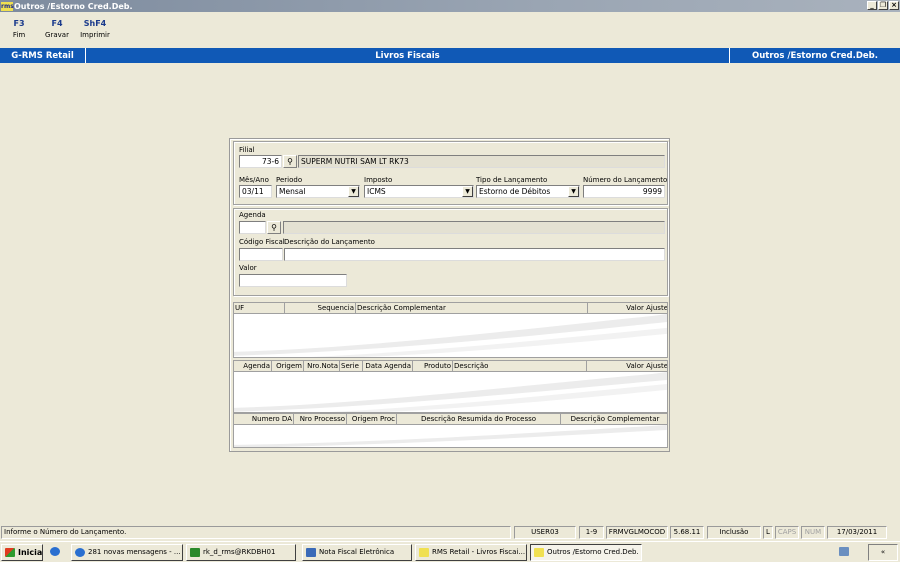 This screenshot has height=562, width=900. Describe the element at coordinates (481, 161) in the screenshot. I see `filial-name-field: SUPERM NUTRI SAM LT RK73` at that location.